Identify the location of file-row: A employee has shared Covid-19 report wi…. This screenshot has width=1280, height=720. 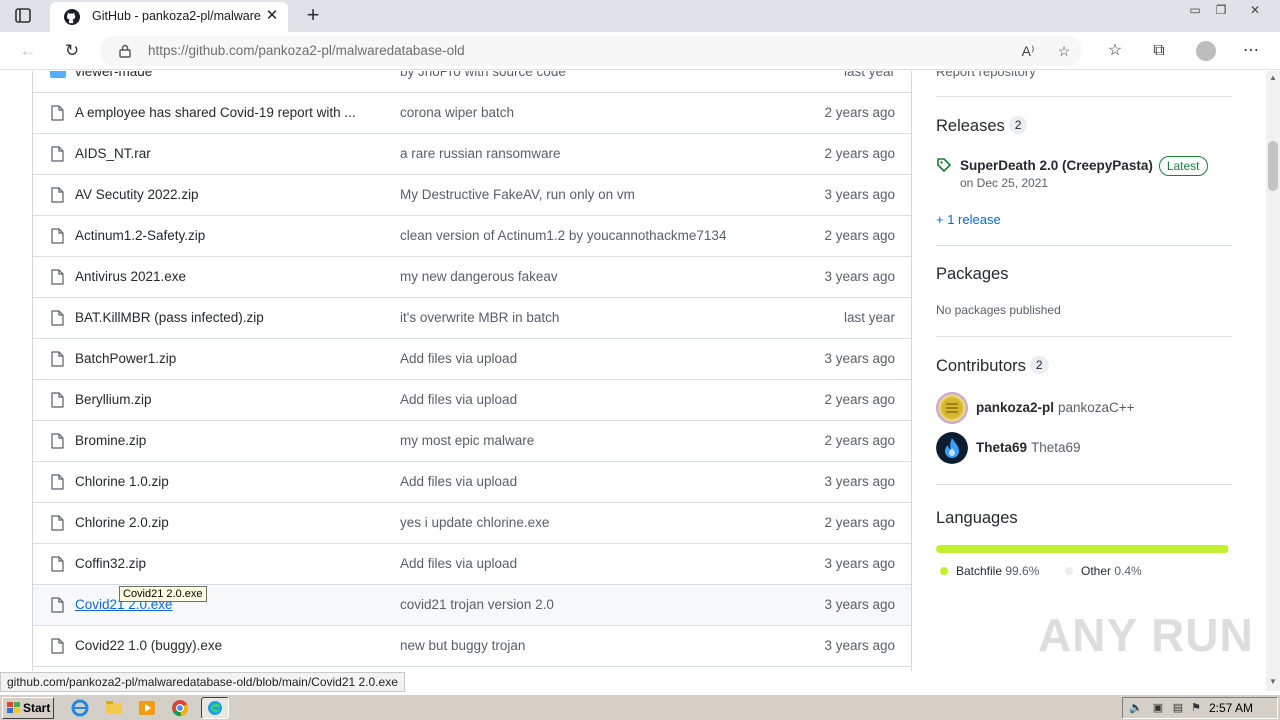
(472, 112).